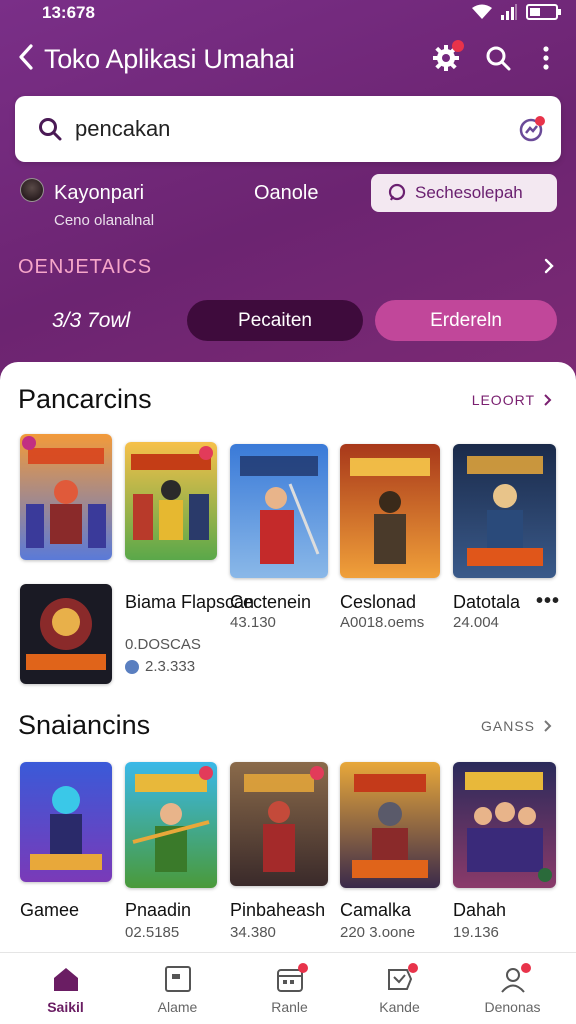  Describe the element at coordinates (104, 220) in the screenshot. I see `user-subtitle: Ceno olanalnal` at that location.